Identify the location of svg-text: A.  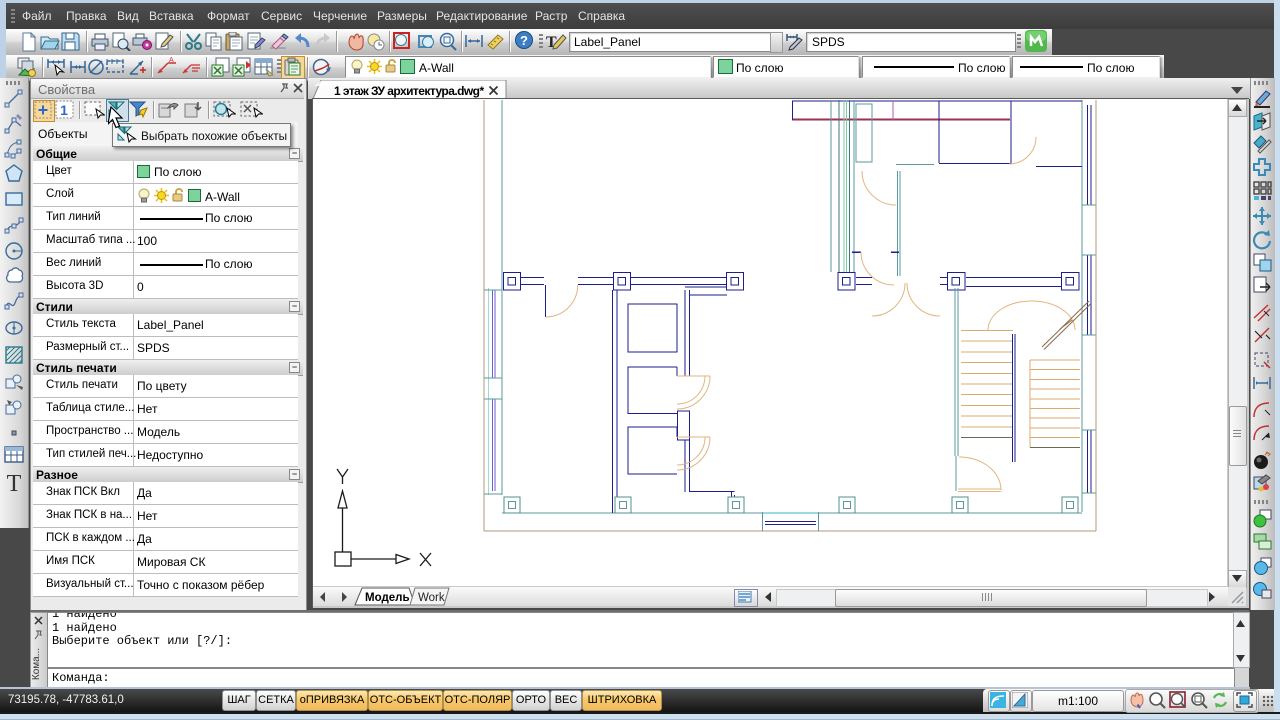
(171, 60).